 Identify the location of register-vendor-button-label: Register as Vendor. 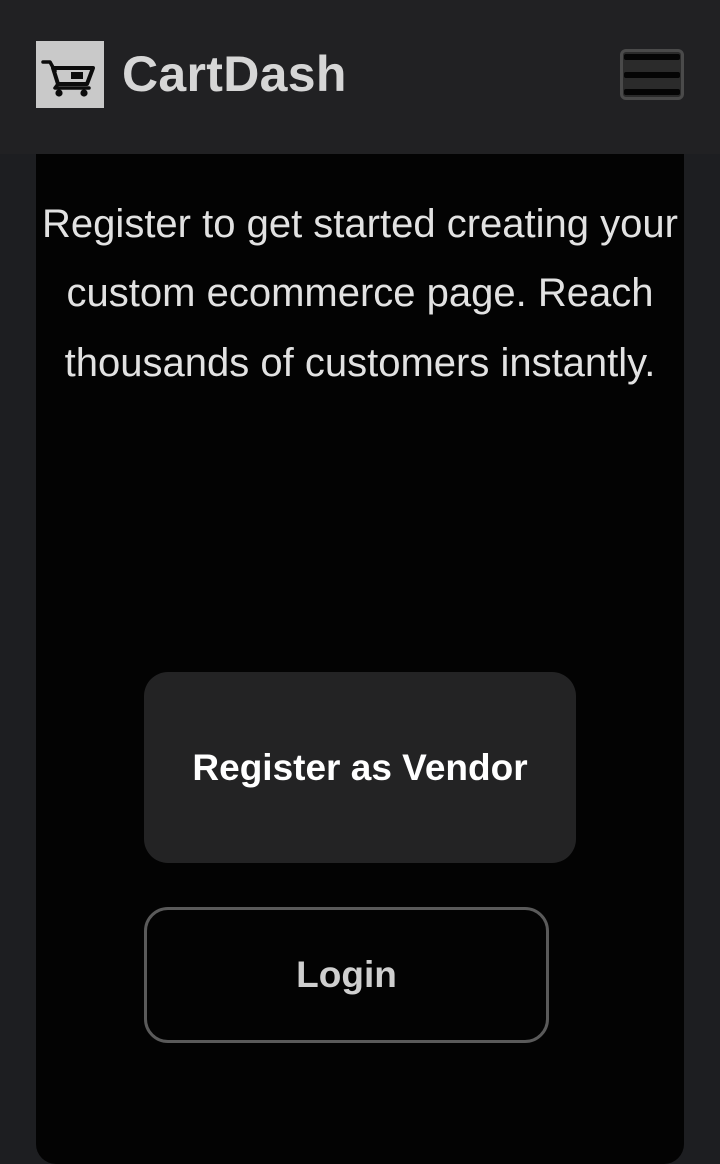
(360, 767).